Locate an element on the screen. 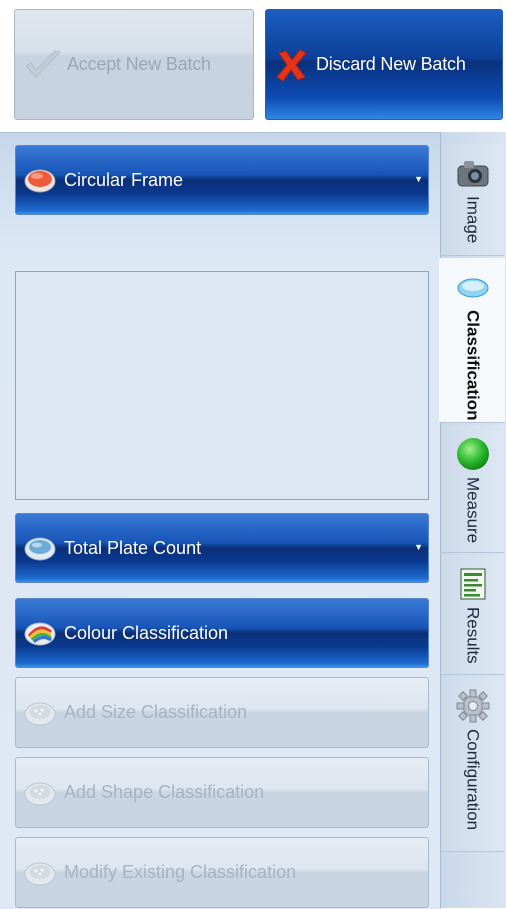 This screenshot has height=909, width=506. count-dropdown: Total Plate Count ▼ is located at coordinates (222, 548).